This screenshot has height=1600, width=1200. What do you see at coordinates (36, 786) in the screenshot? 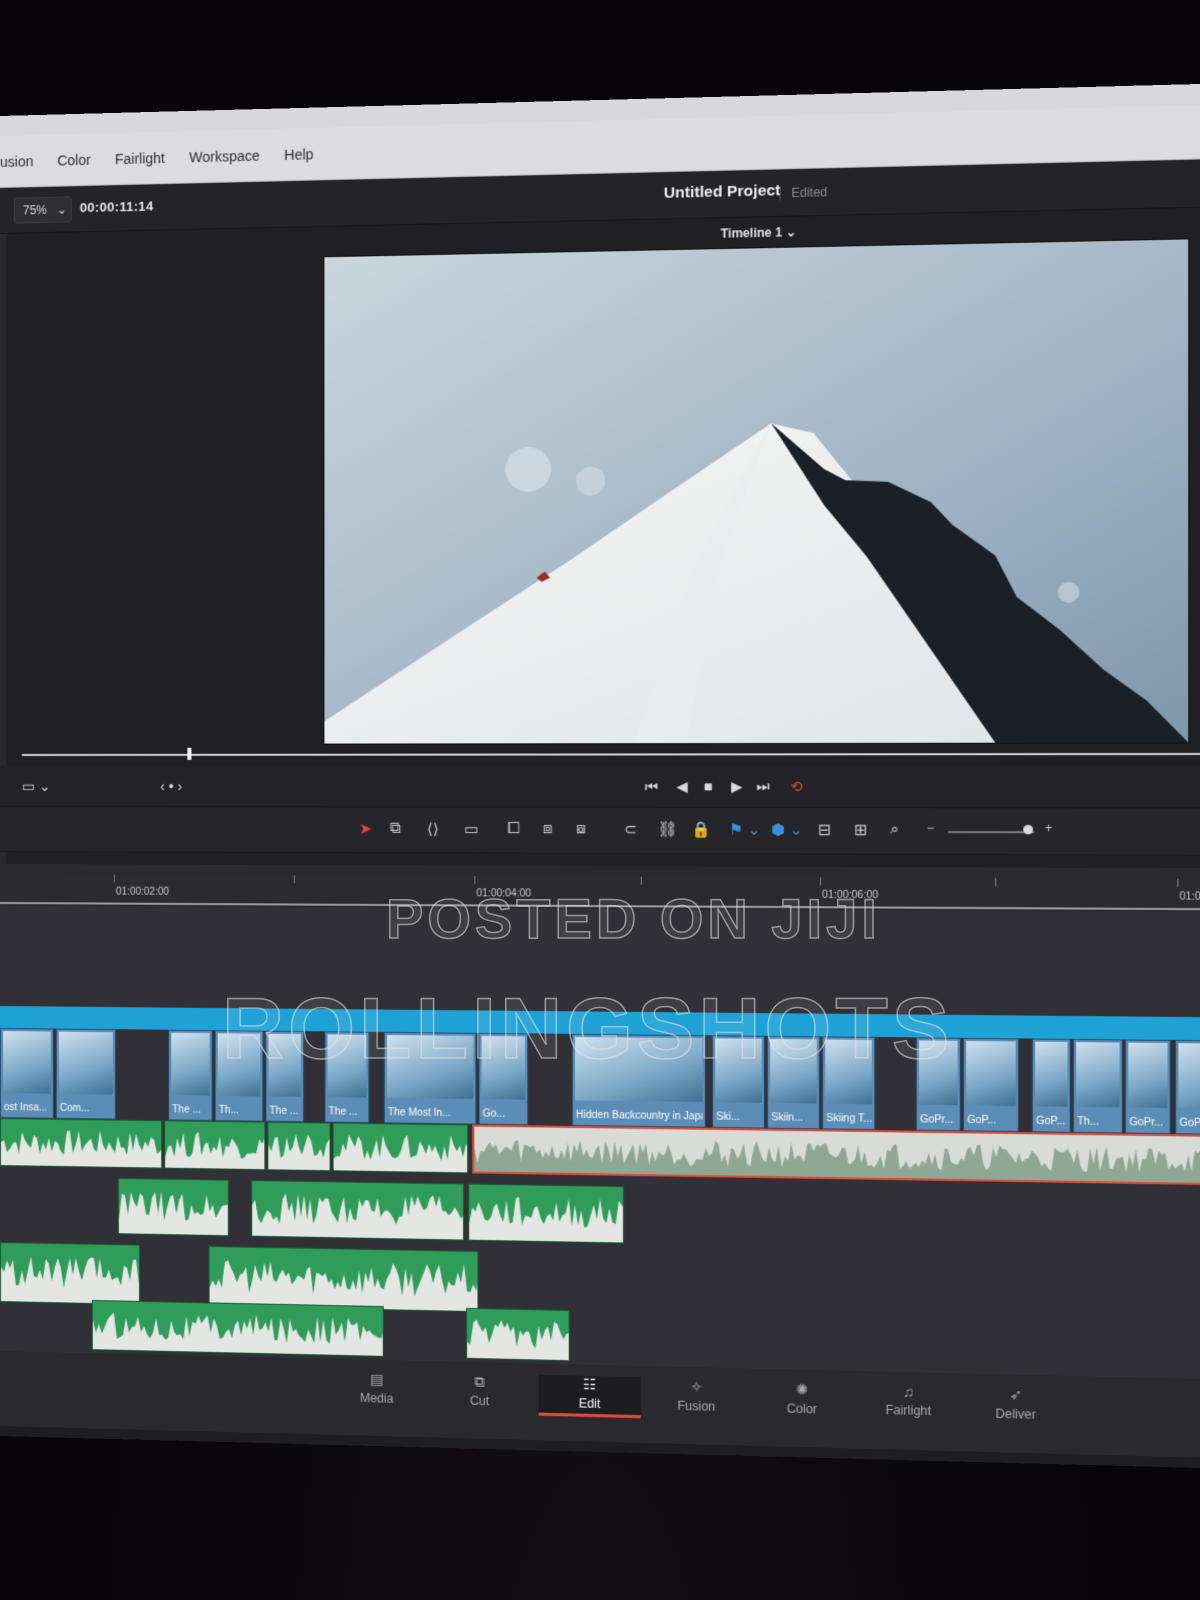
I see `aspect-icon: ▭ ⌄` at bounding box center [36, 786].